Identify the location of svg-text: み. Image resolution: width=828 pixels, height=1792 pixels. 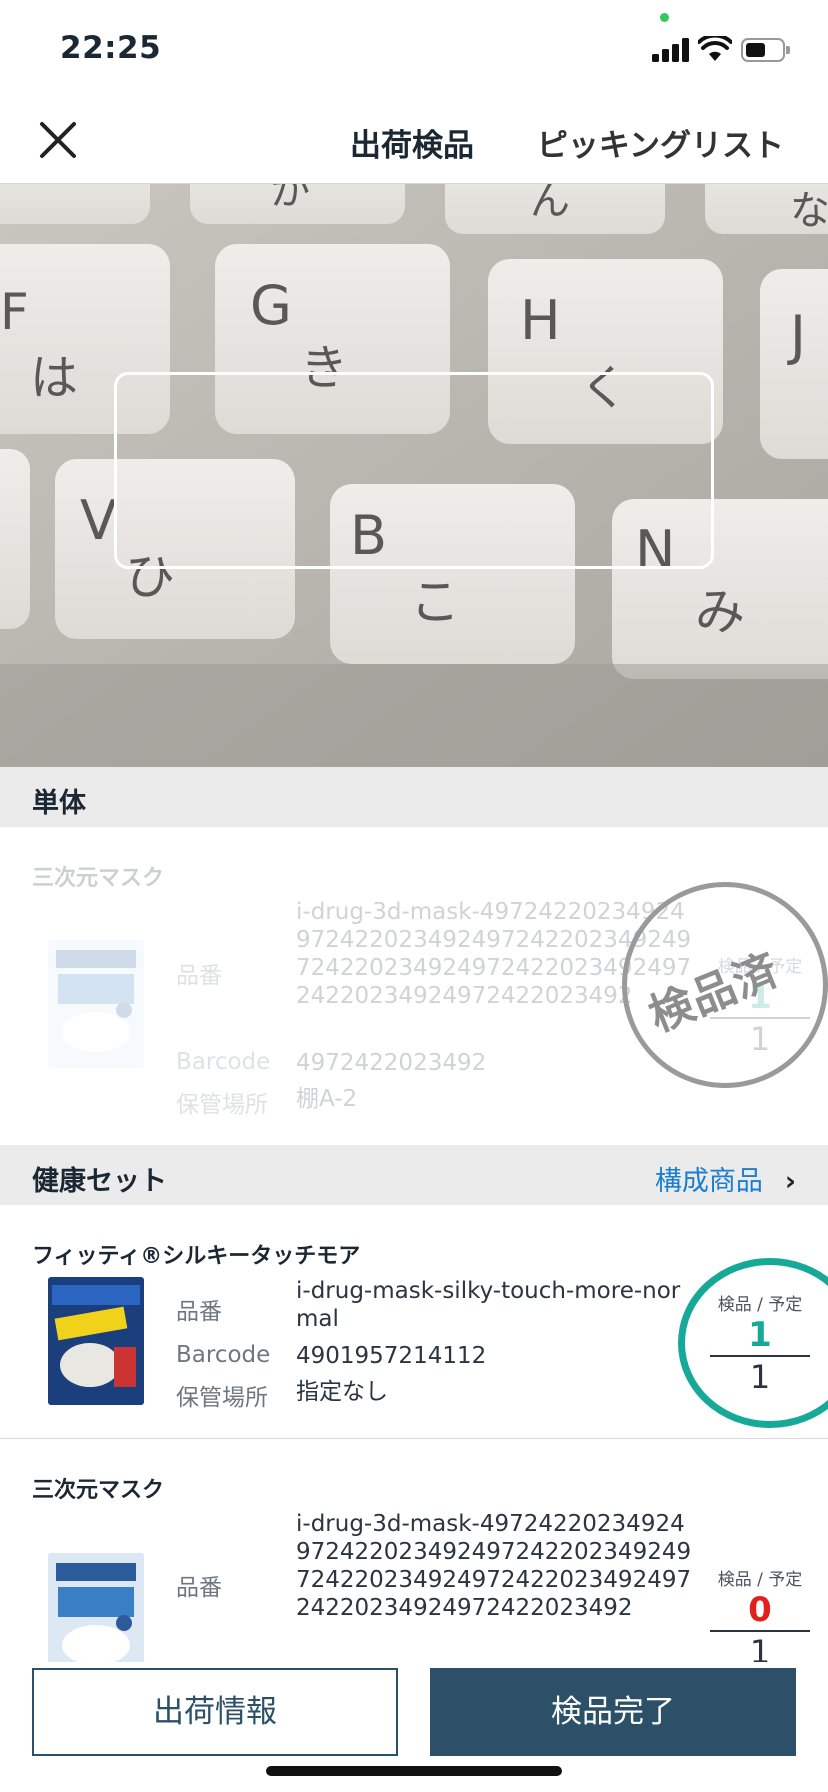
(720, 612).